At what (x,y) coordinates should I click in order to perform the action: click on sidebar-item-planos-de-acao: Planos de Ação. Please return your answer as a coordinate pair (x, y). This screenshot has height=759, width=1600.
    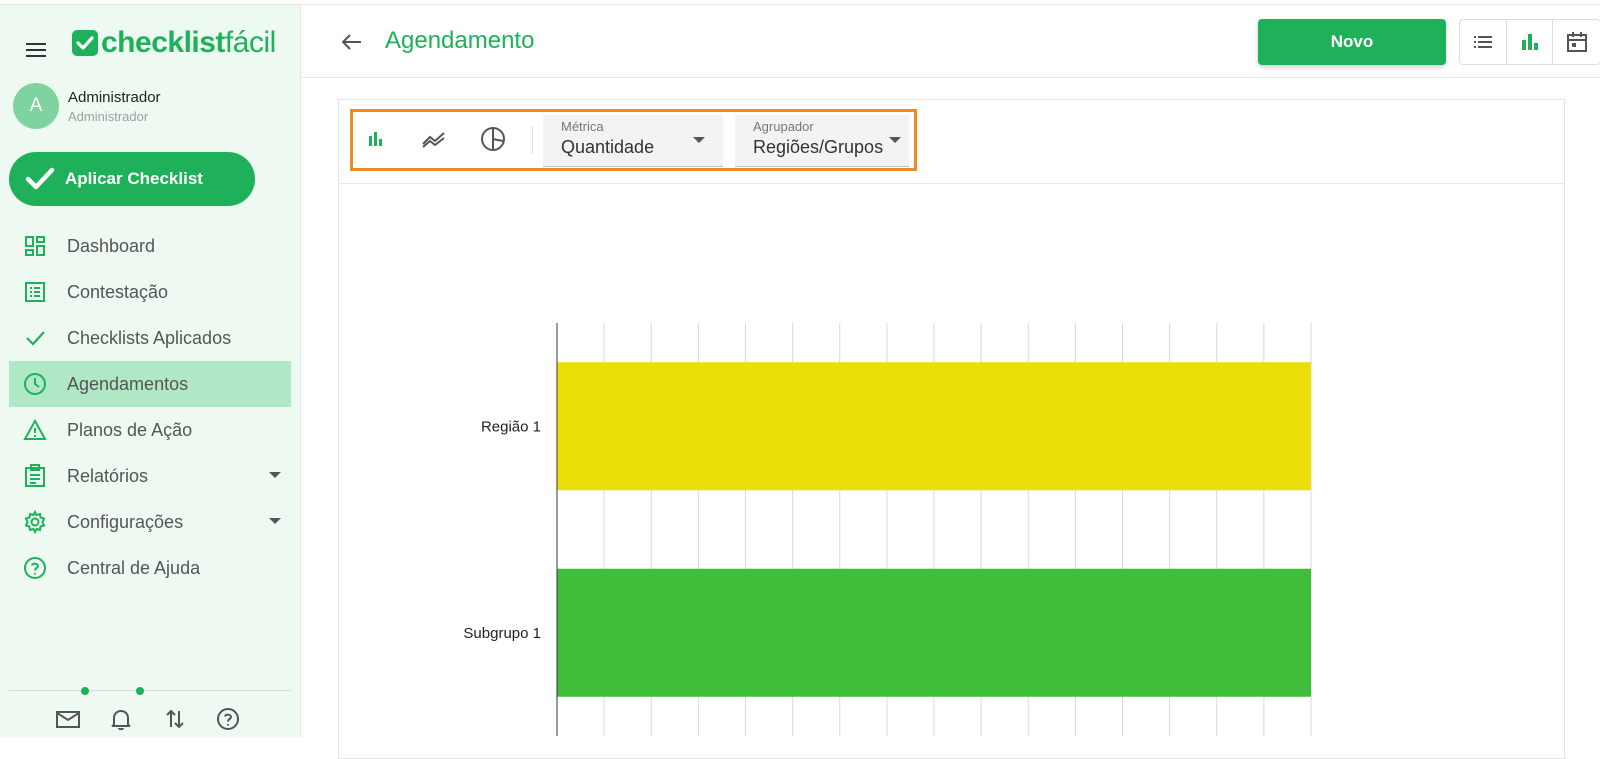
    Looking at the image, I should click on (150, 430).